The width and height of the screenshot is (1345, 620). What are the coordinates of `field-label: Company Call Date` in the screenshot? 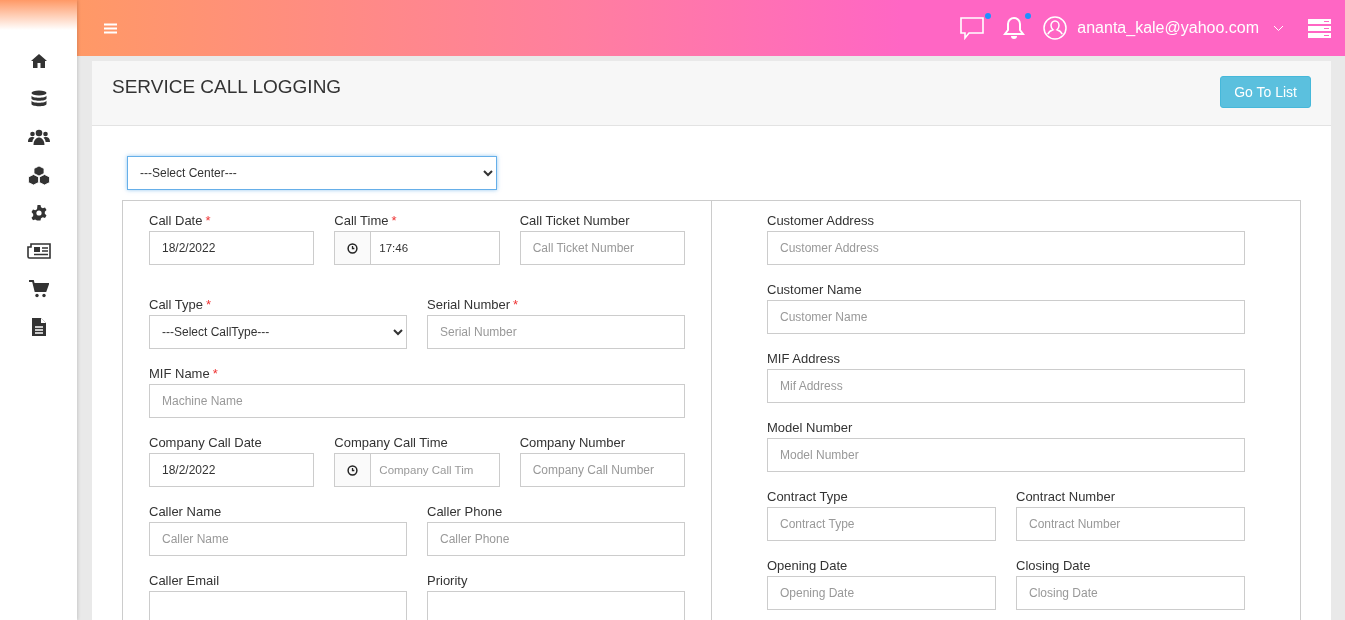 It's located at (206, 442).